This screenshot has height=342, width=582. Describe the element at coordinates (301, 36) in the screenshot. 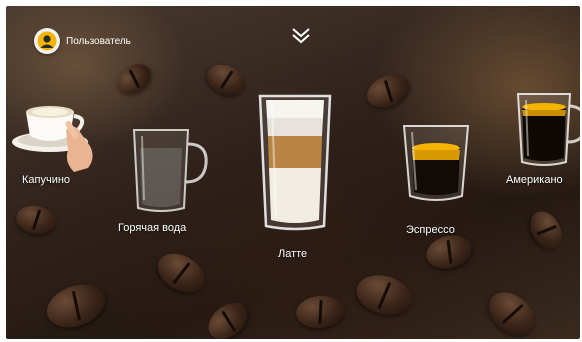

I see `chevron-down-double-icon` at that location.